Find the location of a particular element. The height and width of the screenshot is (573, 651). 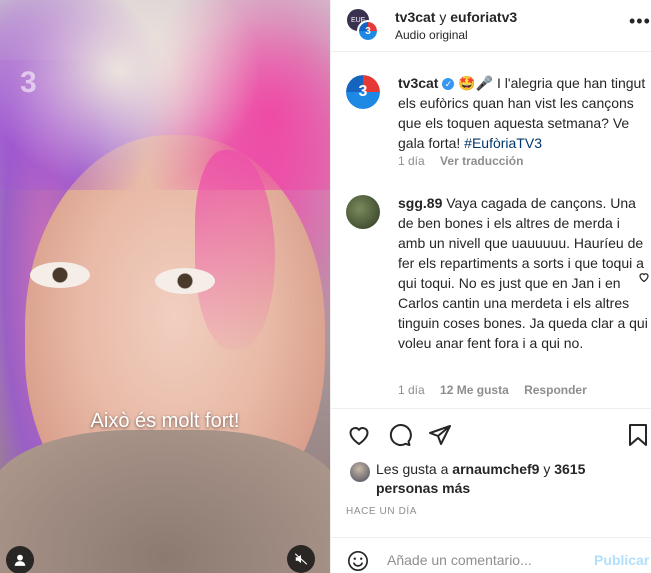

post-actions is located at coordinates (491, 433).